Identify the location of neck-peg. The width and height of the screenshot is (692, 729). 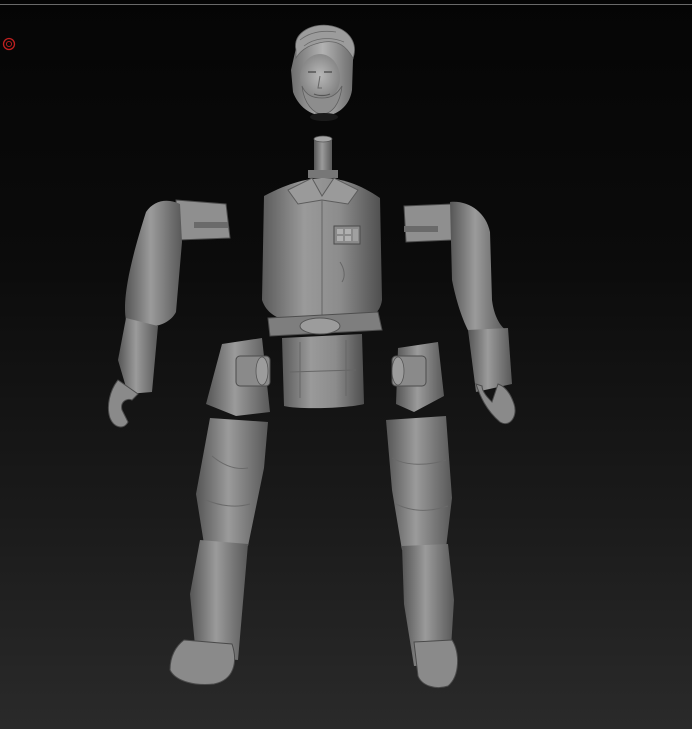
(323, 156).